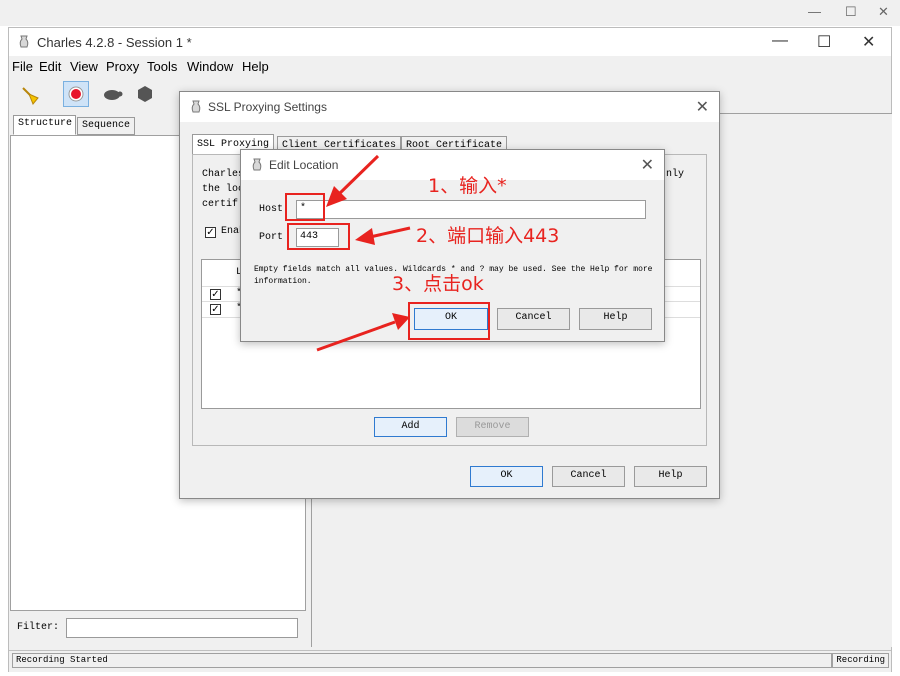  What do you see at coordinates (383, 235) in the screenshot?
I see `arrow-to-port` at bounding box center [383, 235].